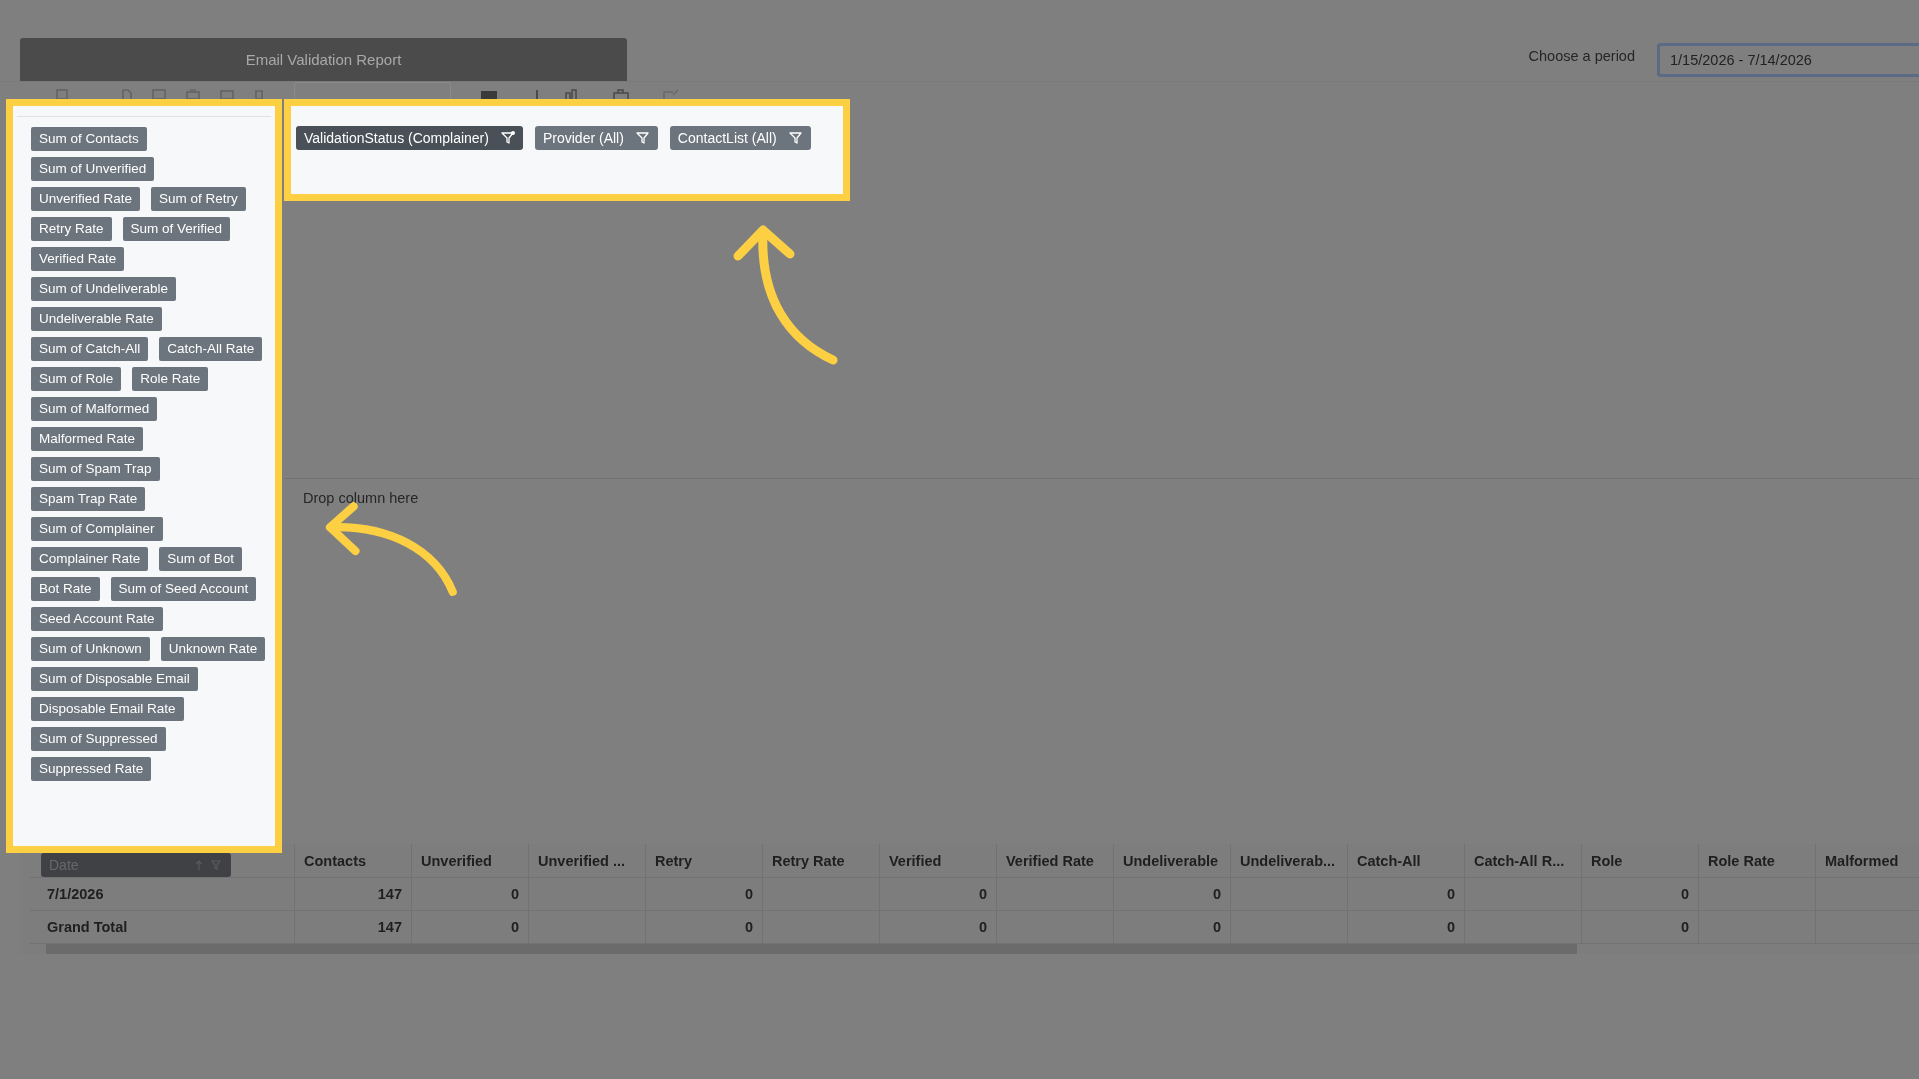  What do you see at coordinates (176, 229) in the screenshot?
I see `field-chip: Sum of Verified` at bounding box center [176, 229].